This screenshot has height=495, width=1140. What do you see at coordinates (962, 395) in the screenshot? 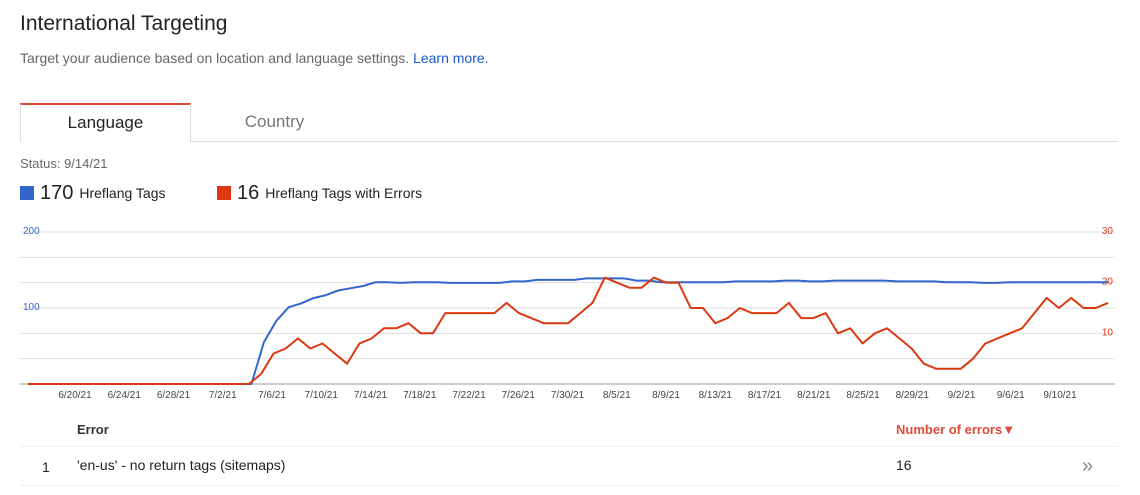
I see `x-axis-tick-label: 9/2/21` at bounding box center [962, 395].